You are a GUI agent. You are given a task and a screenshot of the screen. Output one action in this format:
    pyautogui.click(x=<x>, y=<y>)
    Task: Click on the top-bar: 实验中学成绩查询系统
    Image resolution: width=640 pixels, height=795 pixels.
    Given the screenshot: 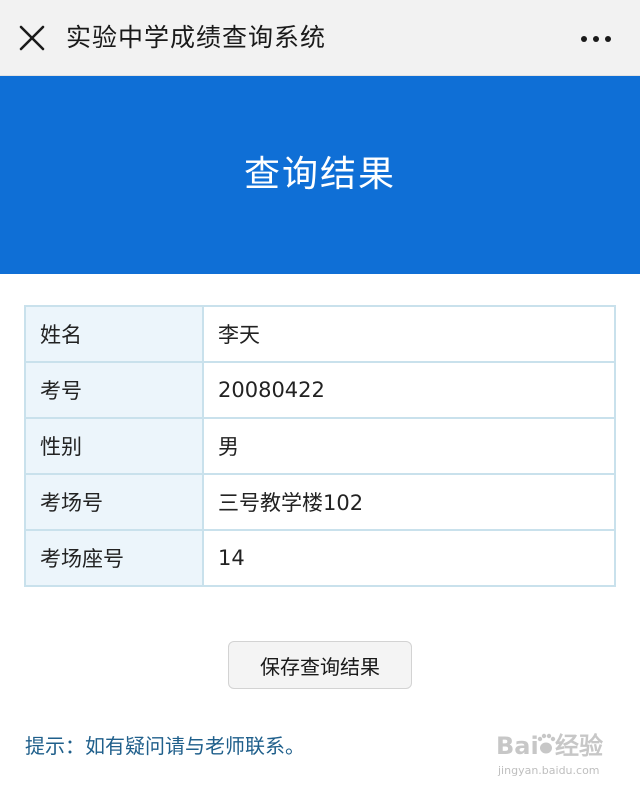 What is the action you would take?
    pyautogui.click(x=320, y=38)
    